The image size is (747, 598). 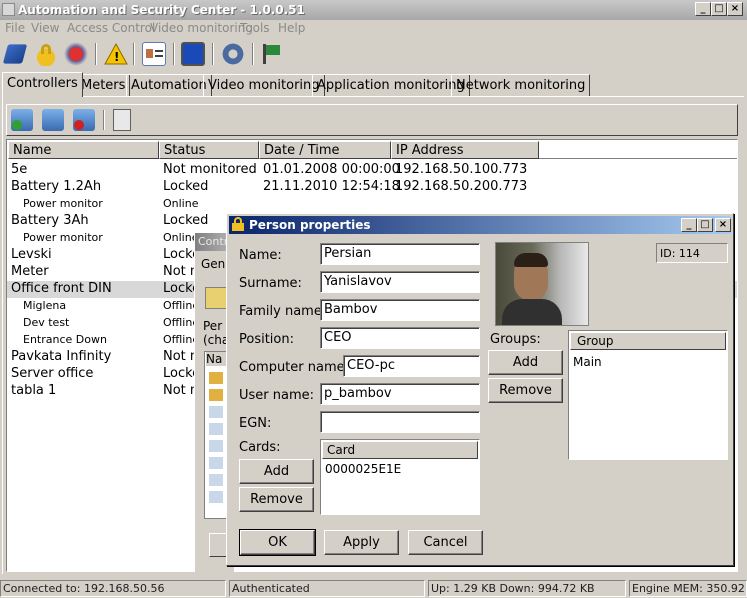 What do you see at coordinates (45, 305) in the screenshot?
I see `row-name: Miglena` at bounding box center [45, 305].